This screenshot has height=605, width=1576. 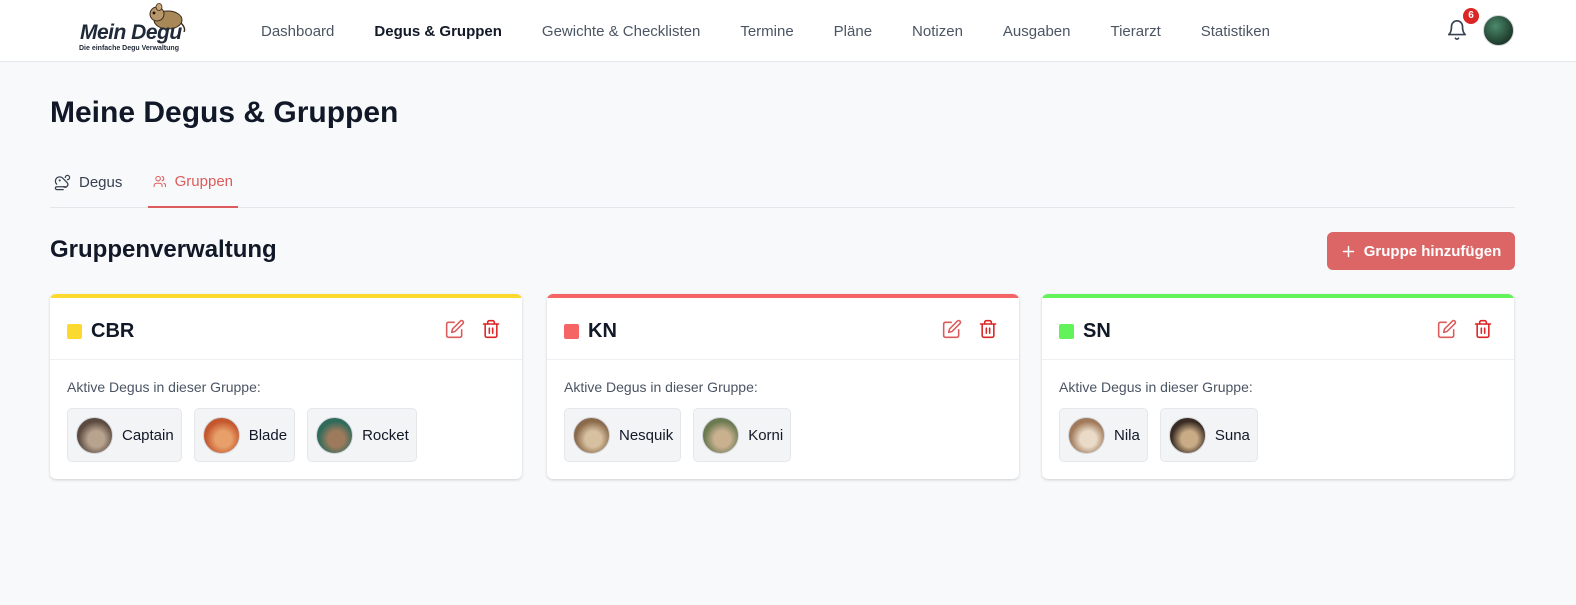 I want to click on degu-chip: Blade, so click(x=244, y=435).